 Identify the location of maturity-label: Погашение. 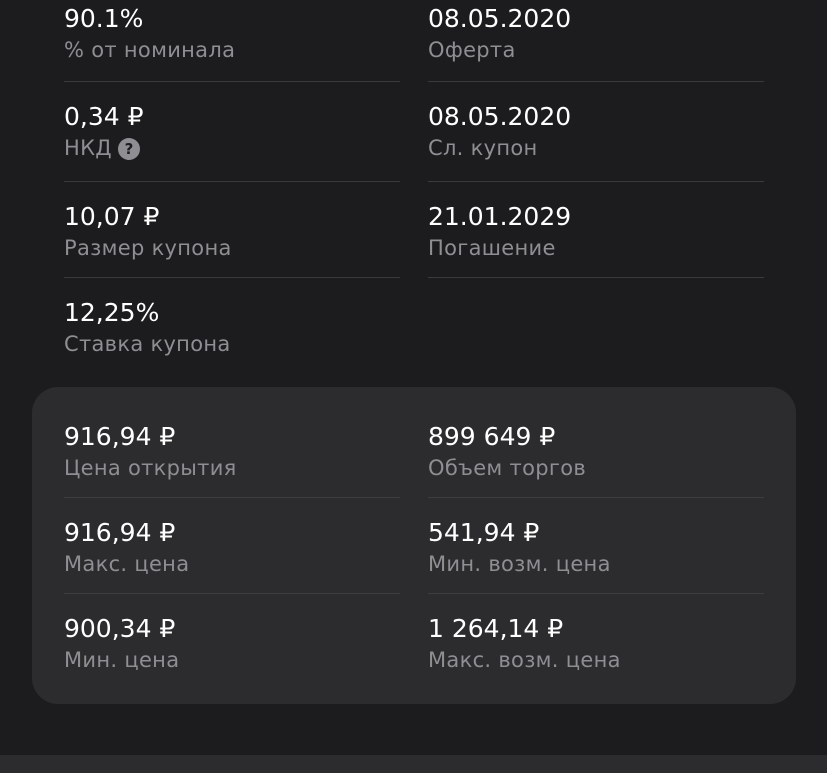
(492, 248).